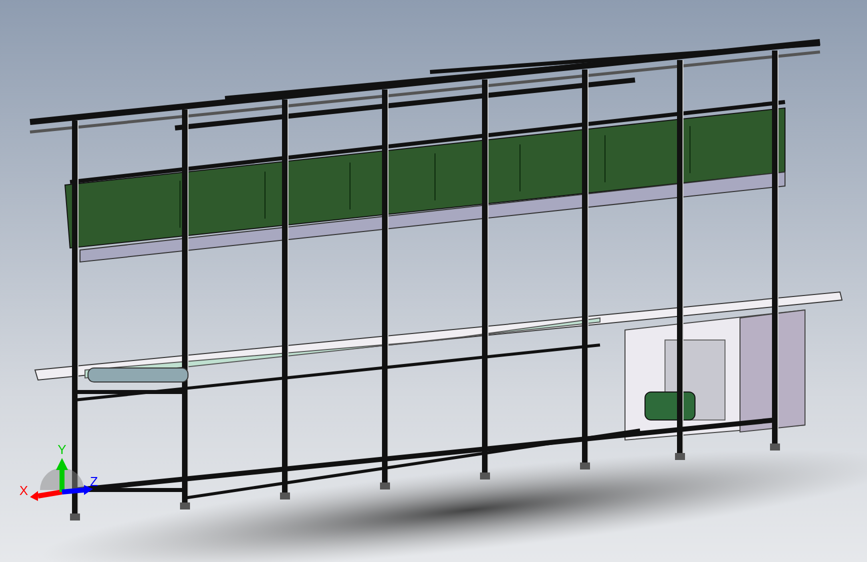  What do you see at coordinates (62, 449) in the screenshot?
I see `axis-label: Y` at bounding box center [62, 449].